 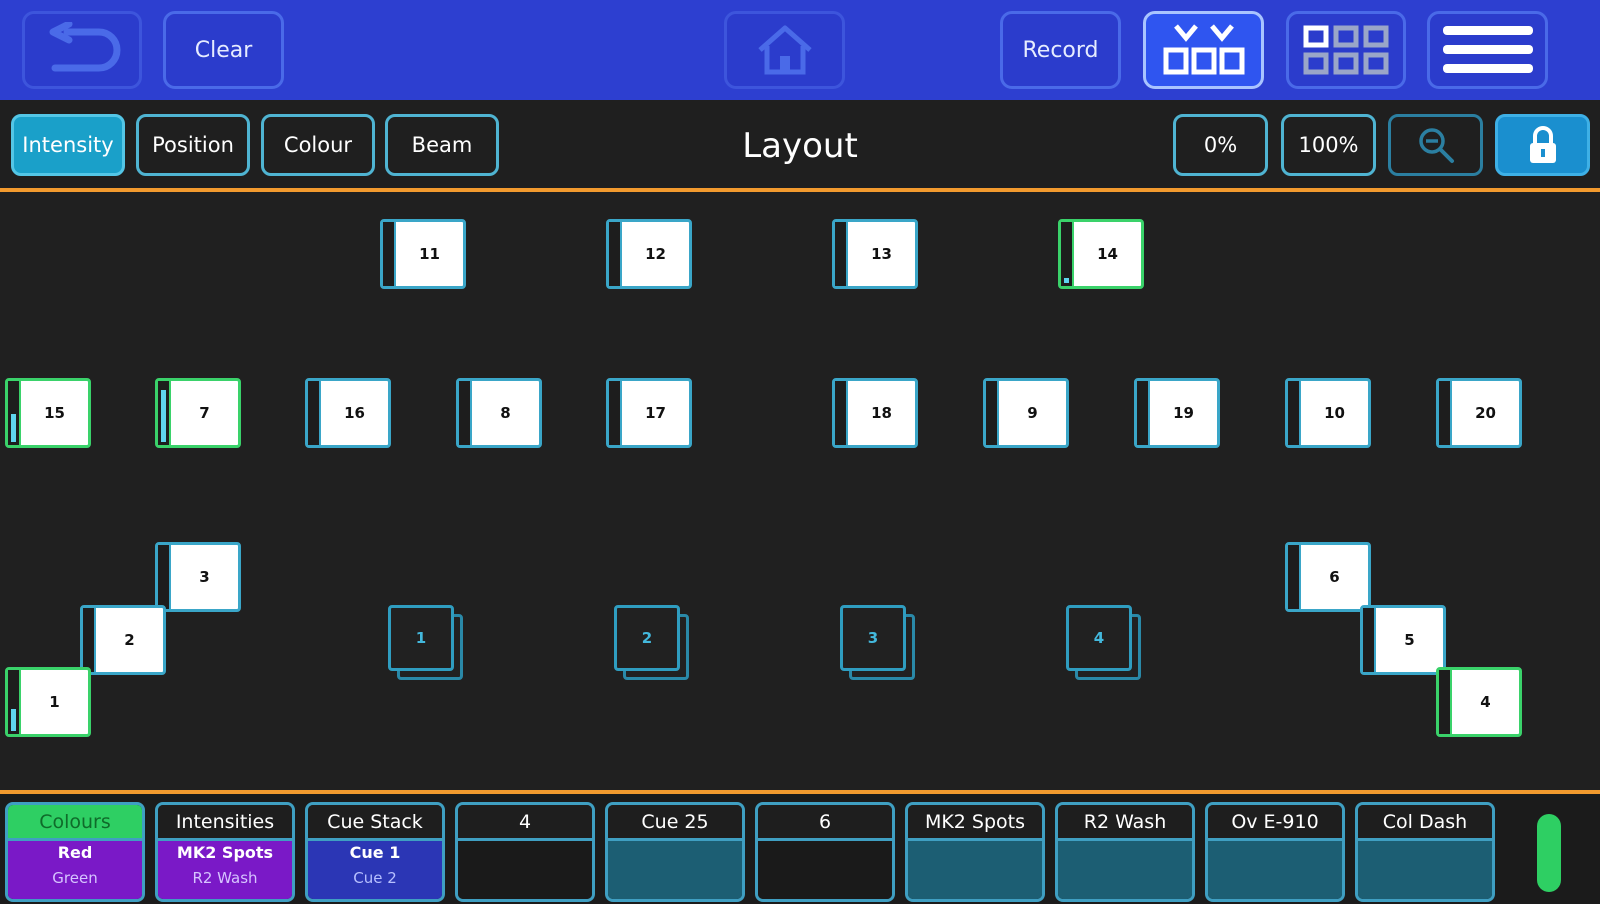 What do you see at coordinates (193, 145) in the screenshot?
I see `tab-position: Position` at bounding box center [193, 145].